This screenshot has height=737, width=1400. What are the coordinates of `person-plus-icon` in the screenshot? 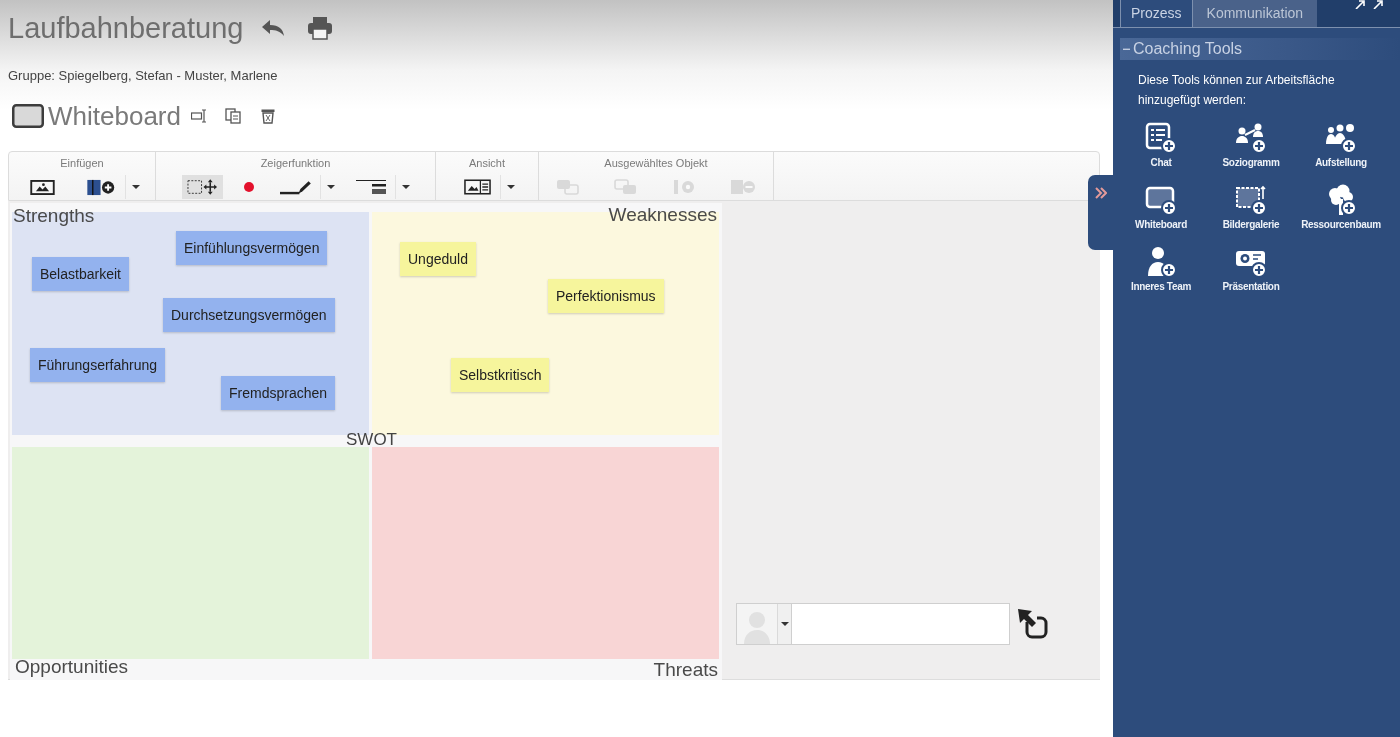 It's located at (1161, 262).